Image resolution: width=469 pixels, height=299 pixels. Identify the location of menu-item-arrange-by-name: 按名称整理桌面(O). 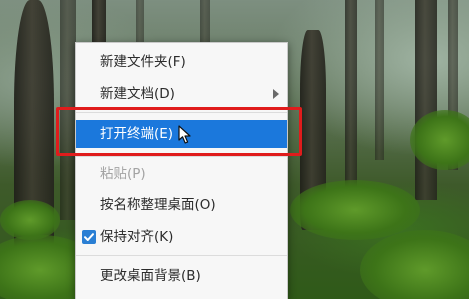
(181, 205).